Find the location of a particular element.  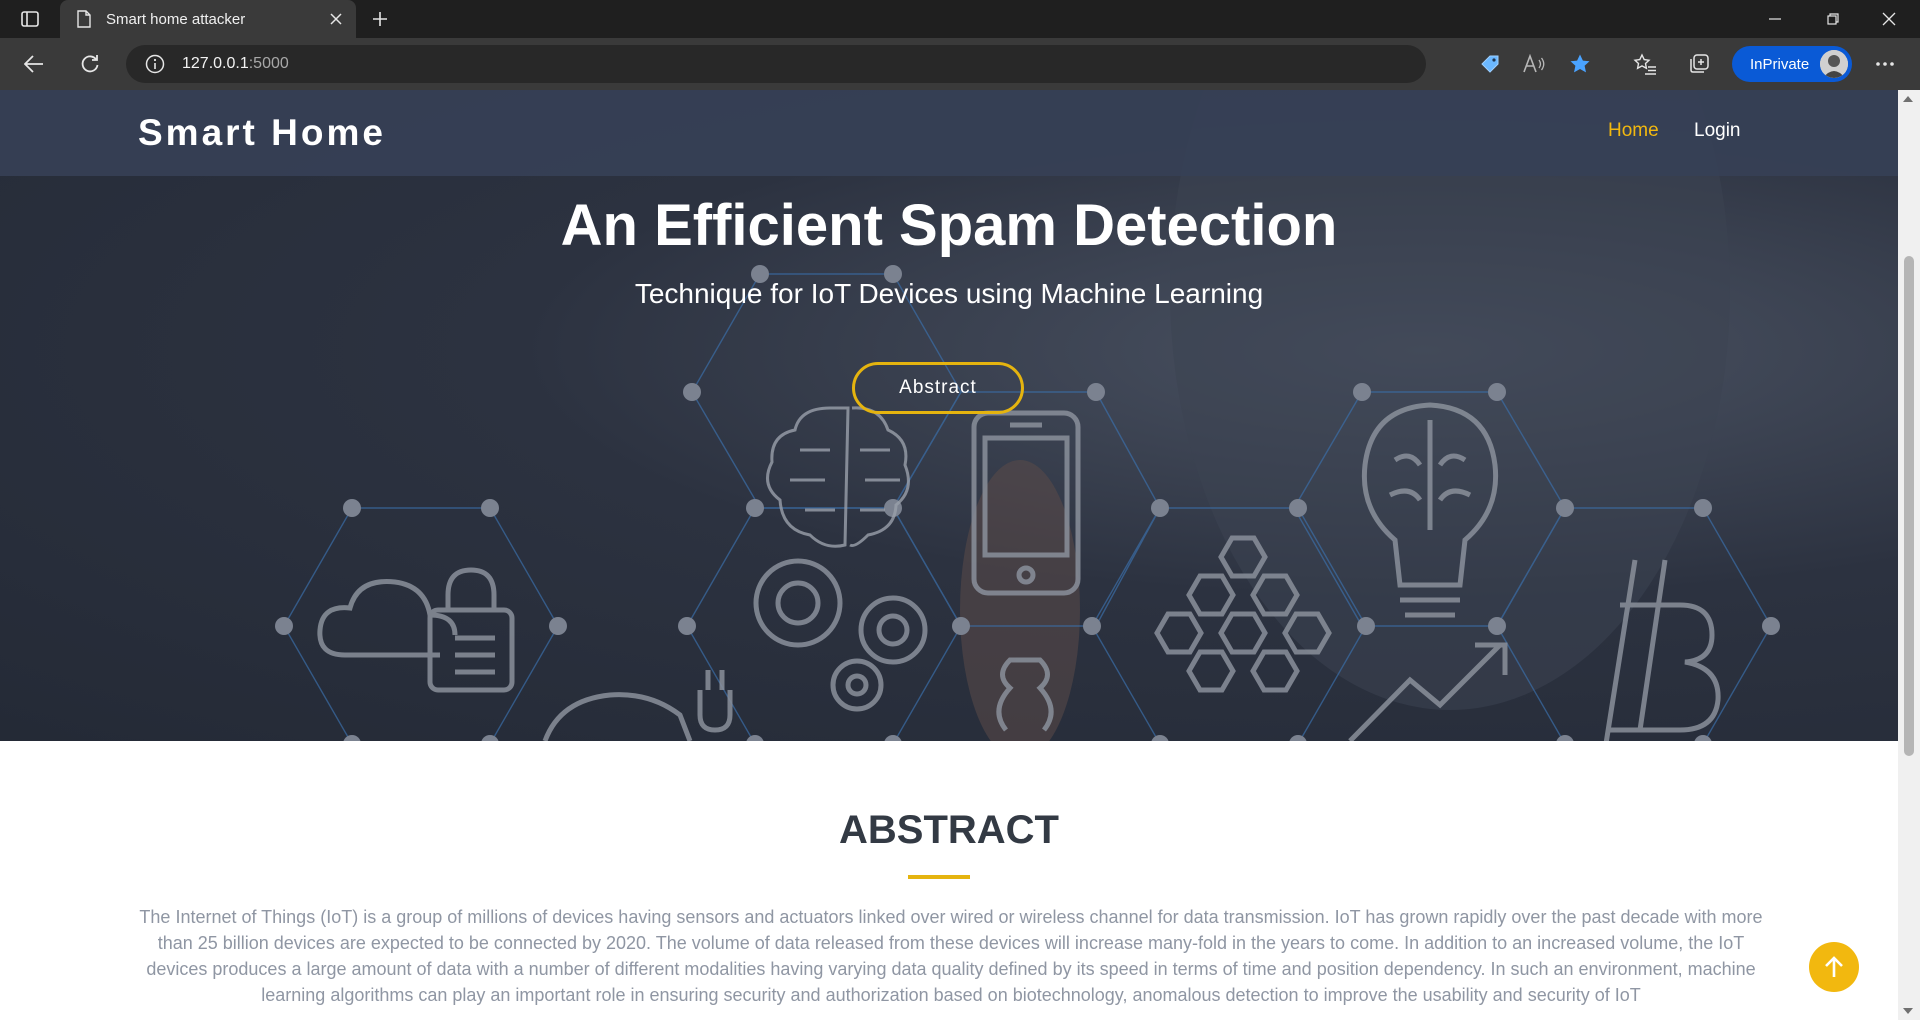

browser-tab: Smart home attacker is located at coordinates (208, 19).